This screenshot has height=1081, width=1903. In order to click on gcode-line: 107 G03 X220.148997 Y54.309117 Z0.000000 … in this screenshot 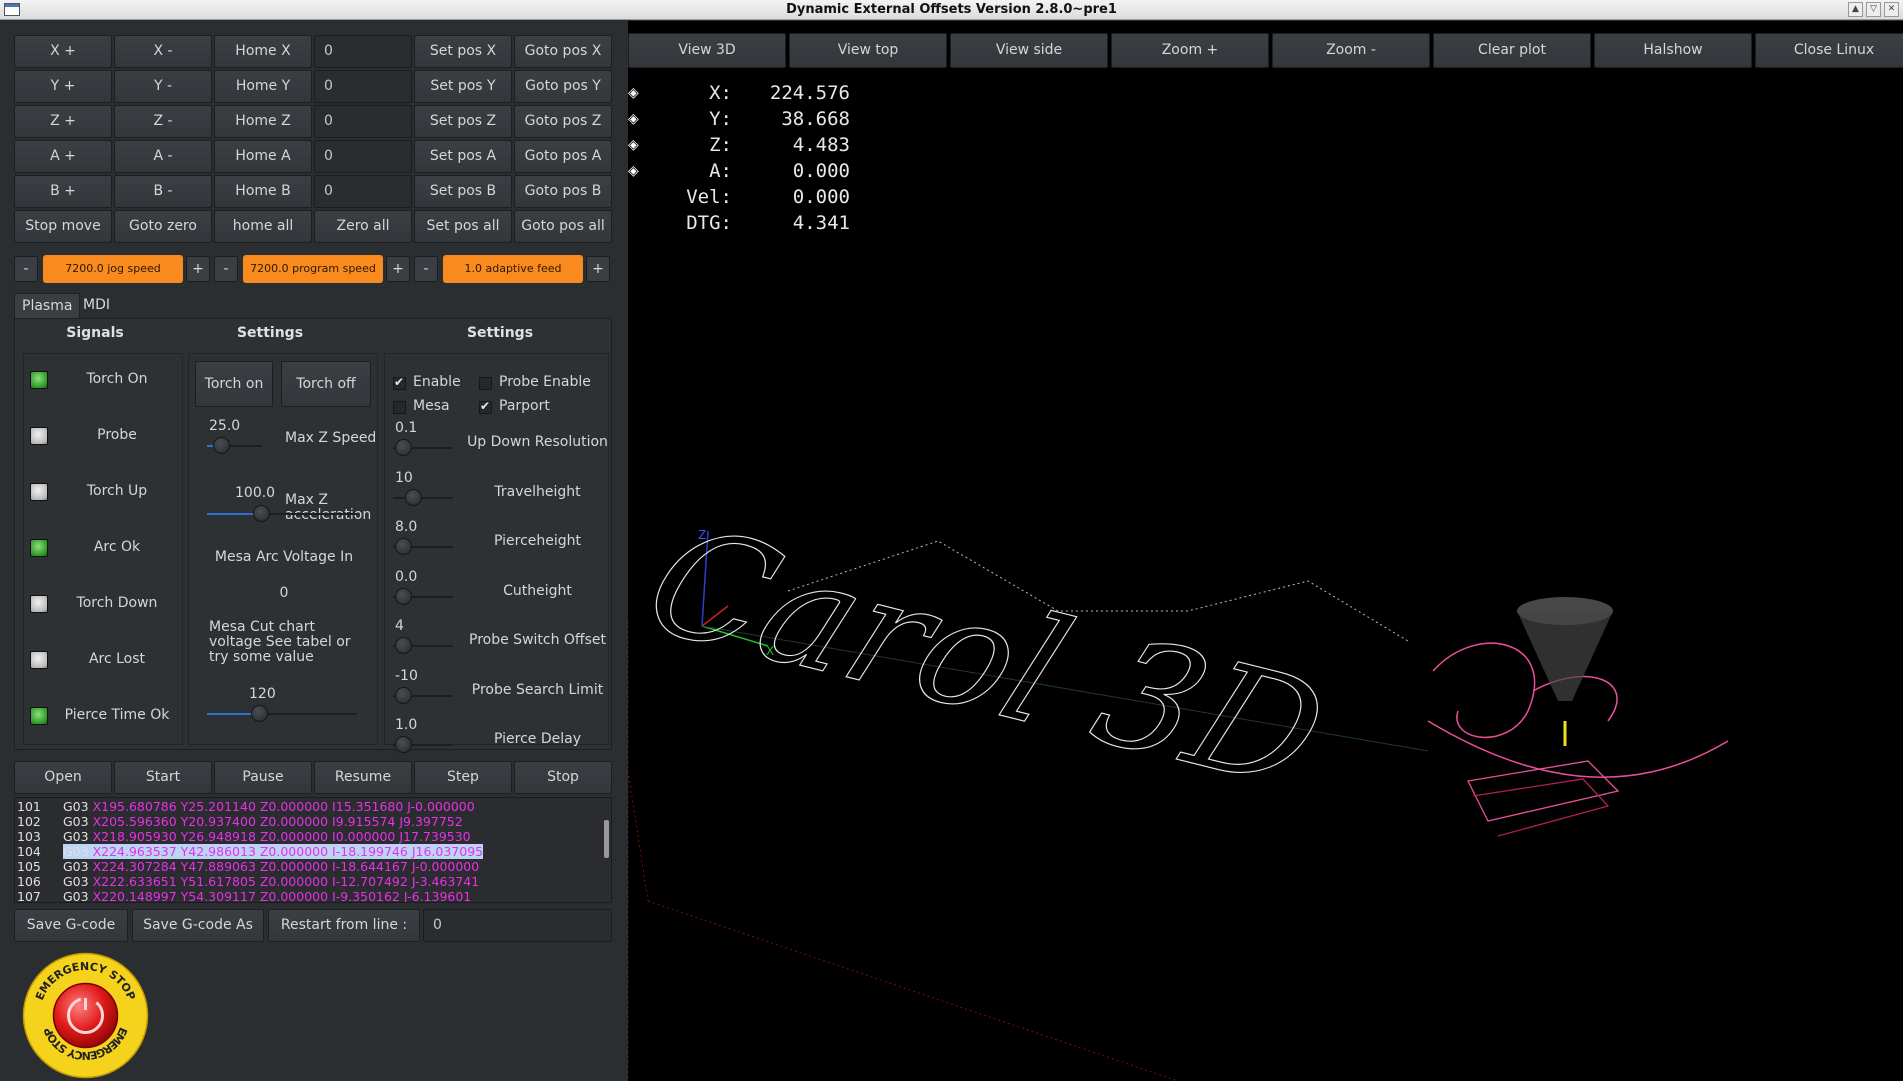, I will do `click(313, 895)`.